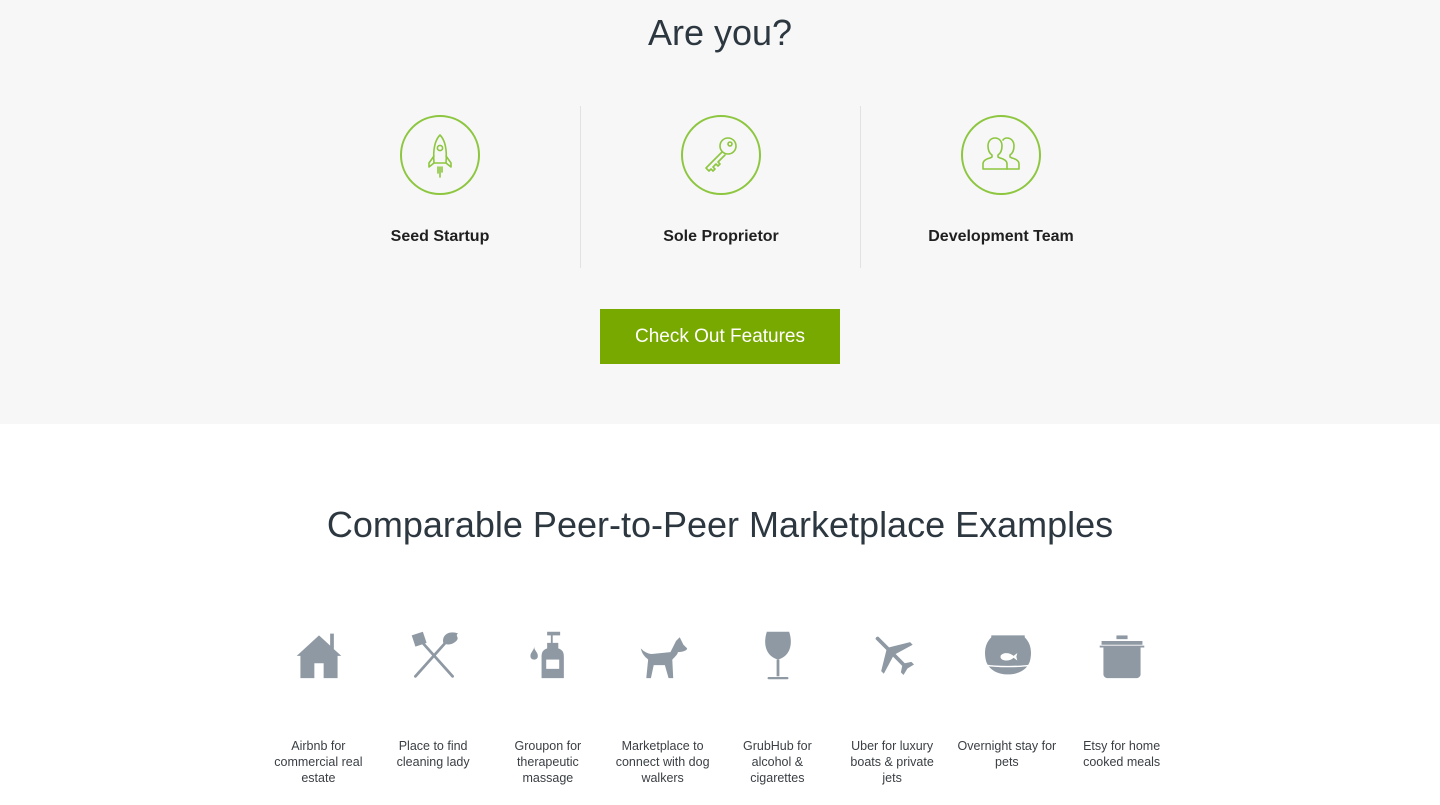  Describe the element at coordinates (1121, 710) in the screenshot. I see `example-item: Etsy for home cooked meals` at that location.